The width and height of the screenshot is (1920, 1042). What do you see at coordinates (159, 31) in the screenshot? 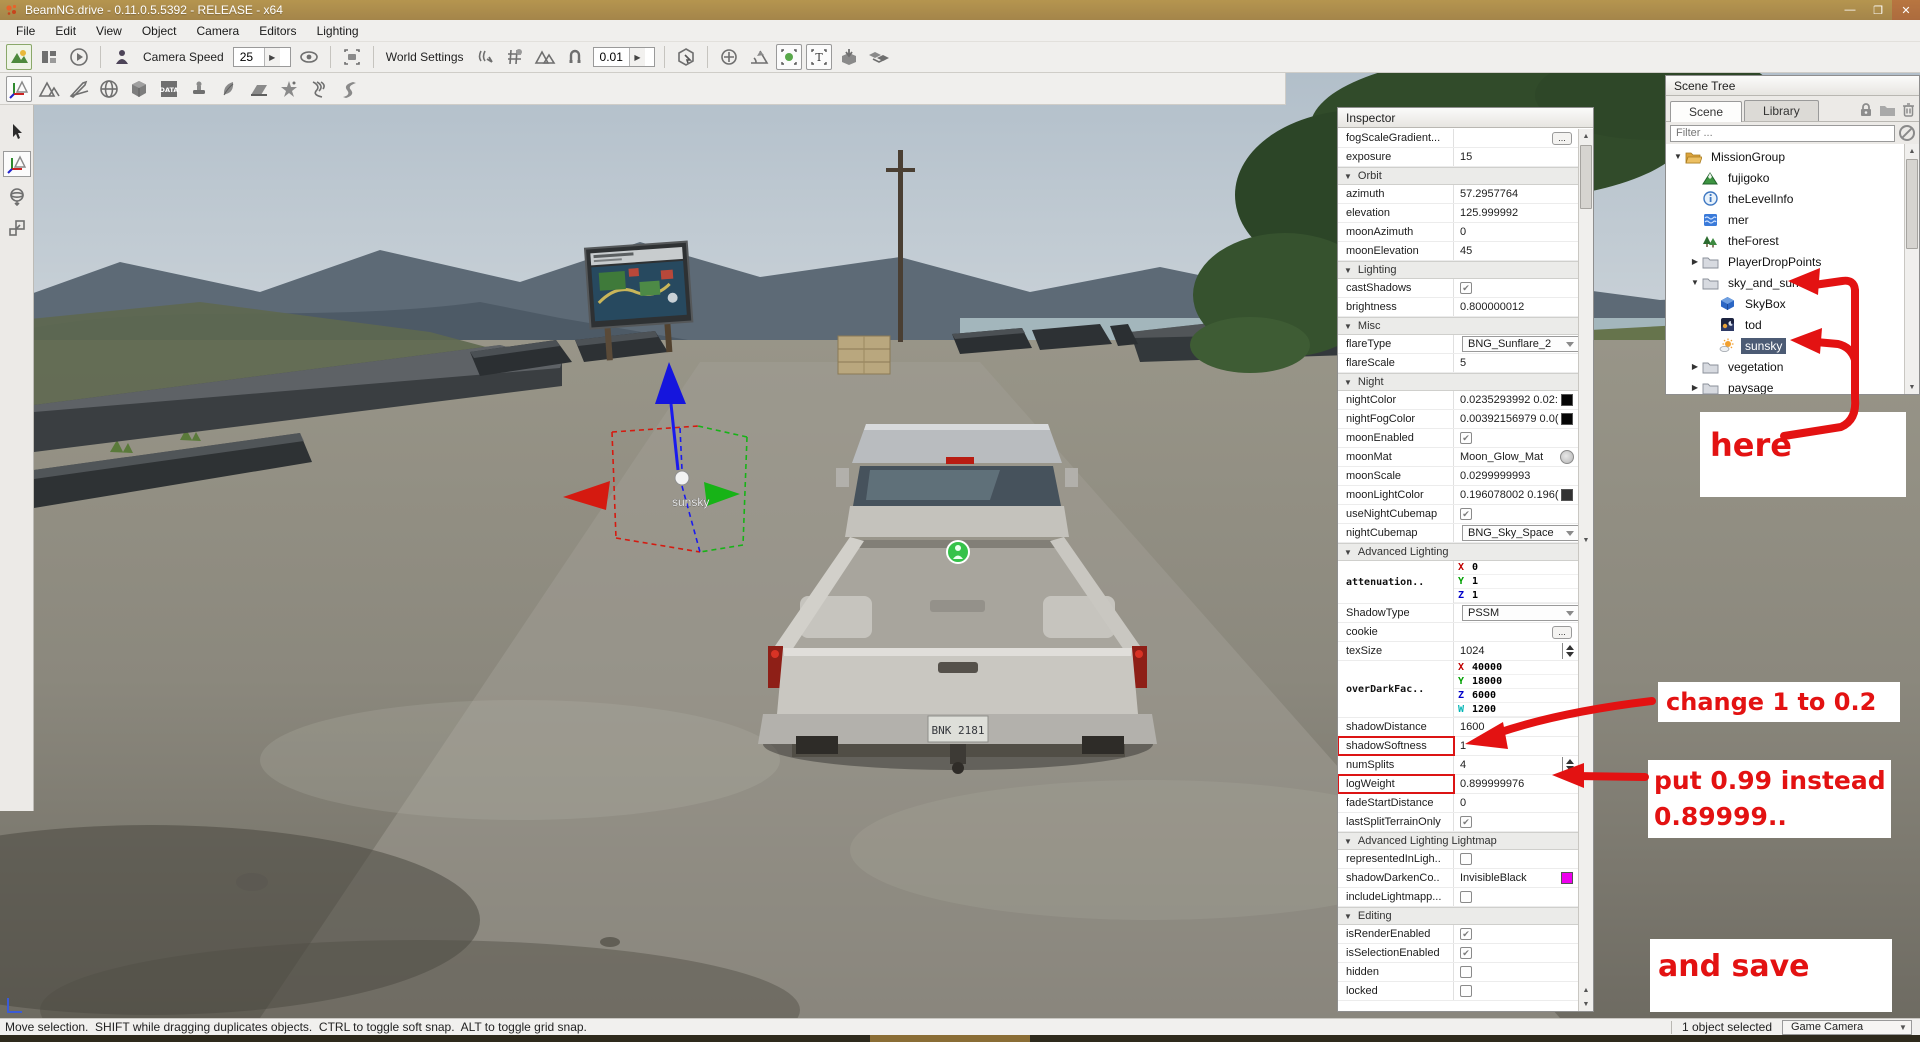
I see `menu-item-object: Object` at bounding box center [159, 31].